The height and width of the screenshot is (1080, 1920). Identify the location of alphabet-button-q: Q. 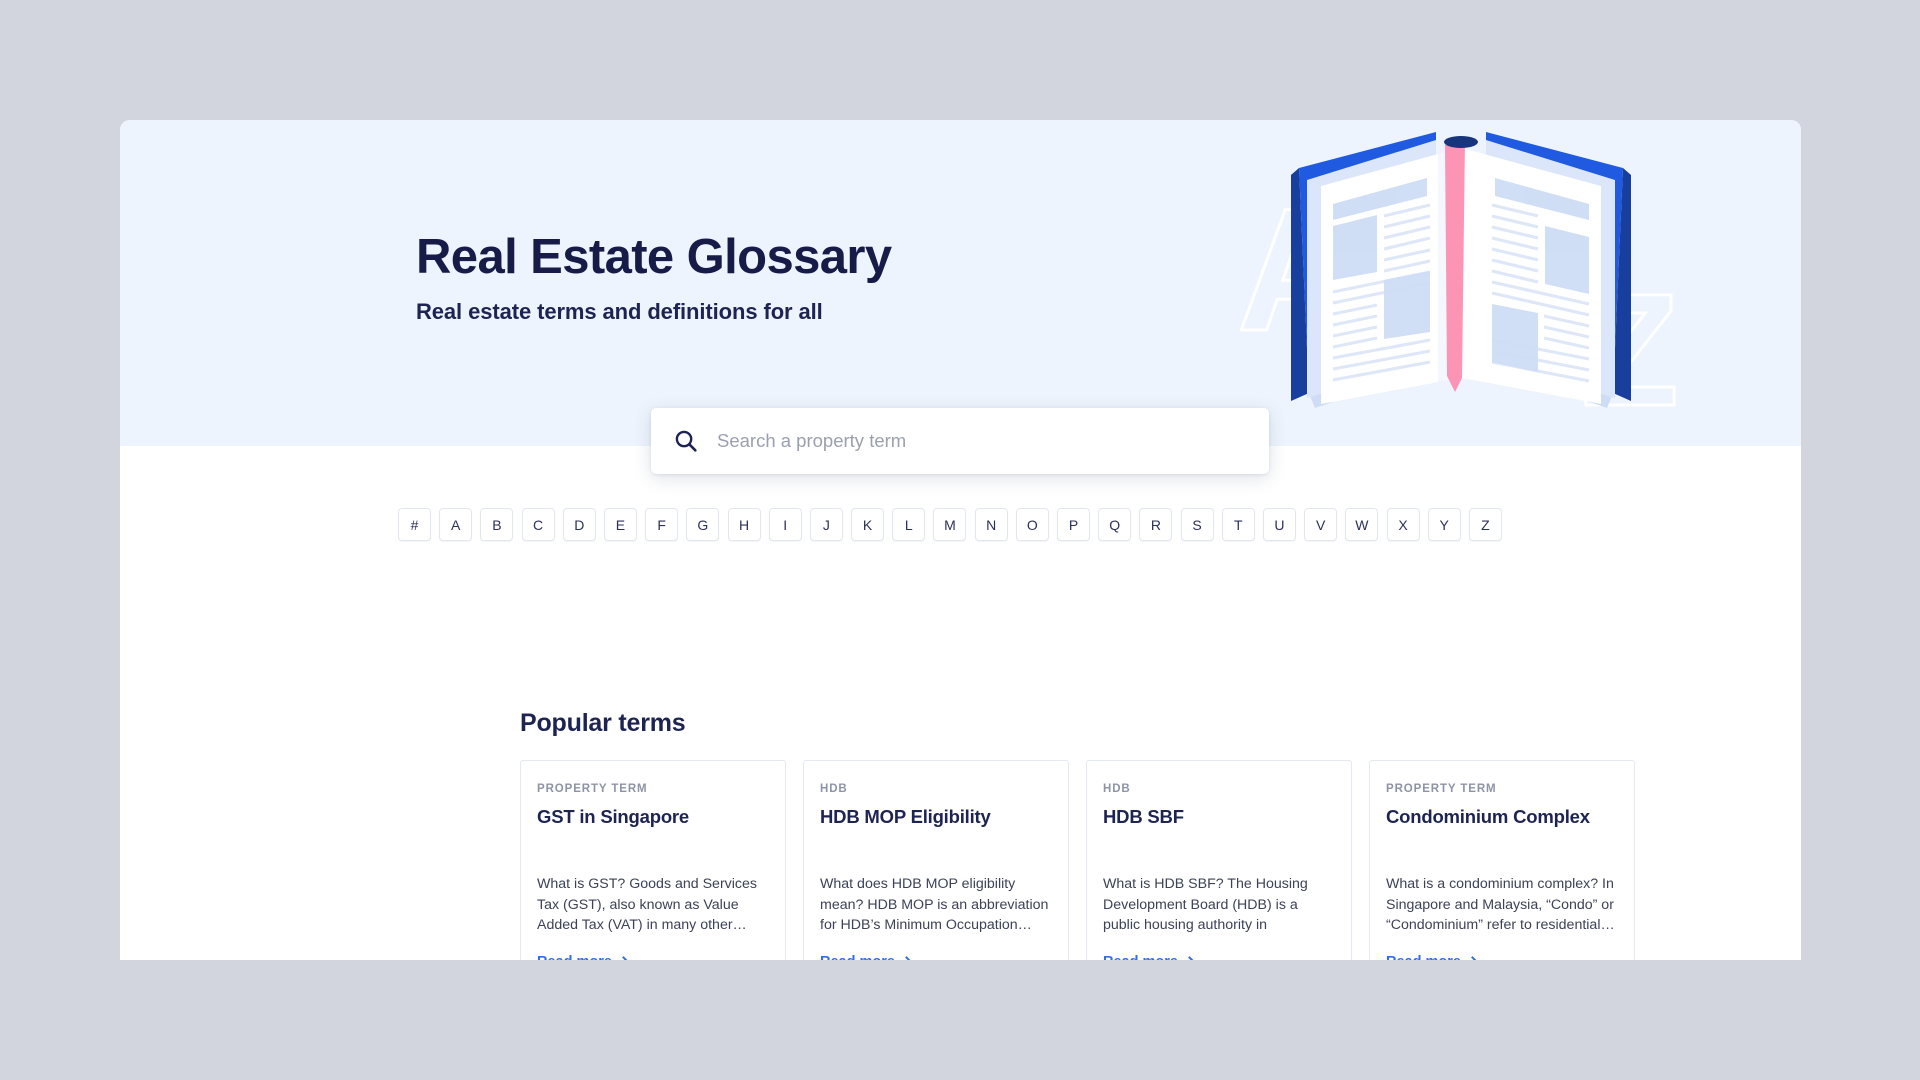
(1115, 524).